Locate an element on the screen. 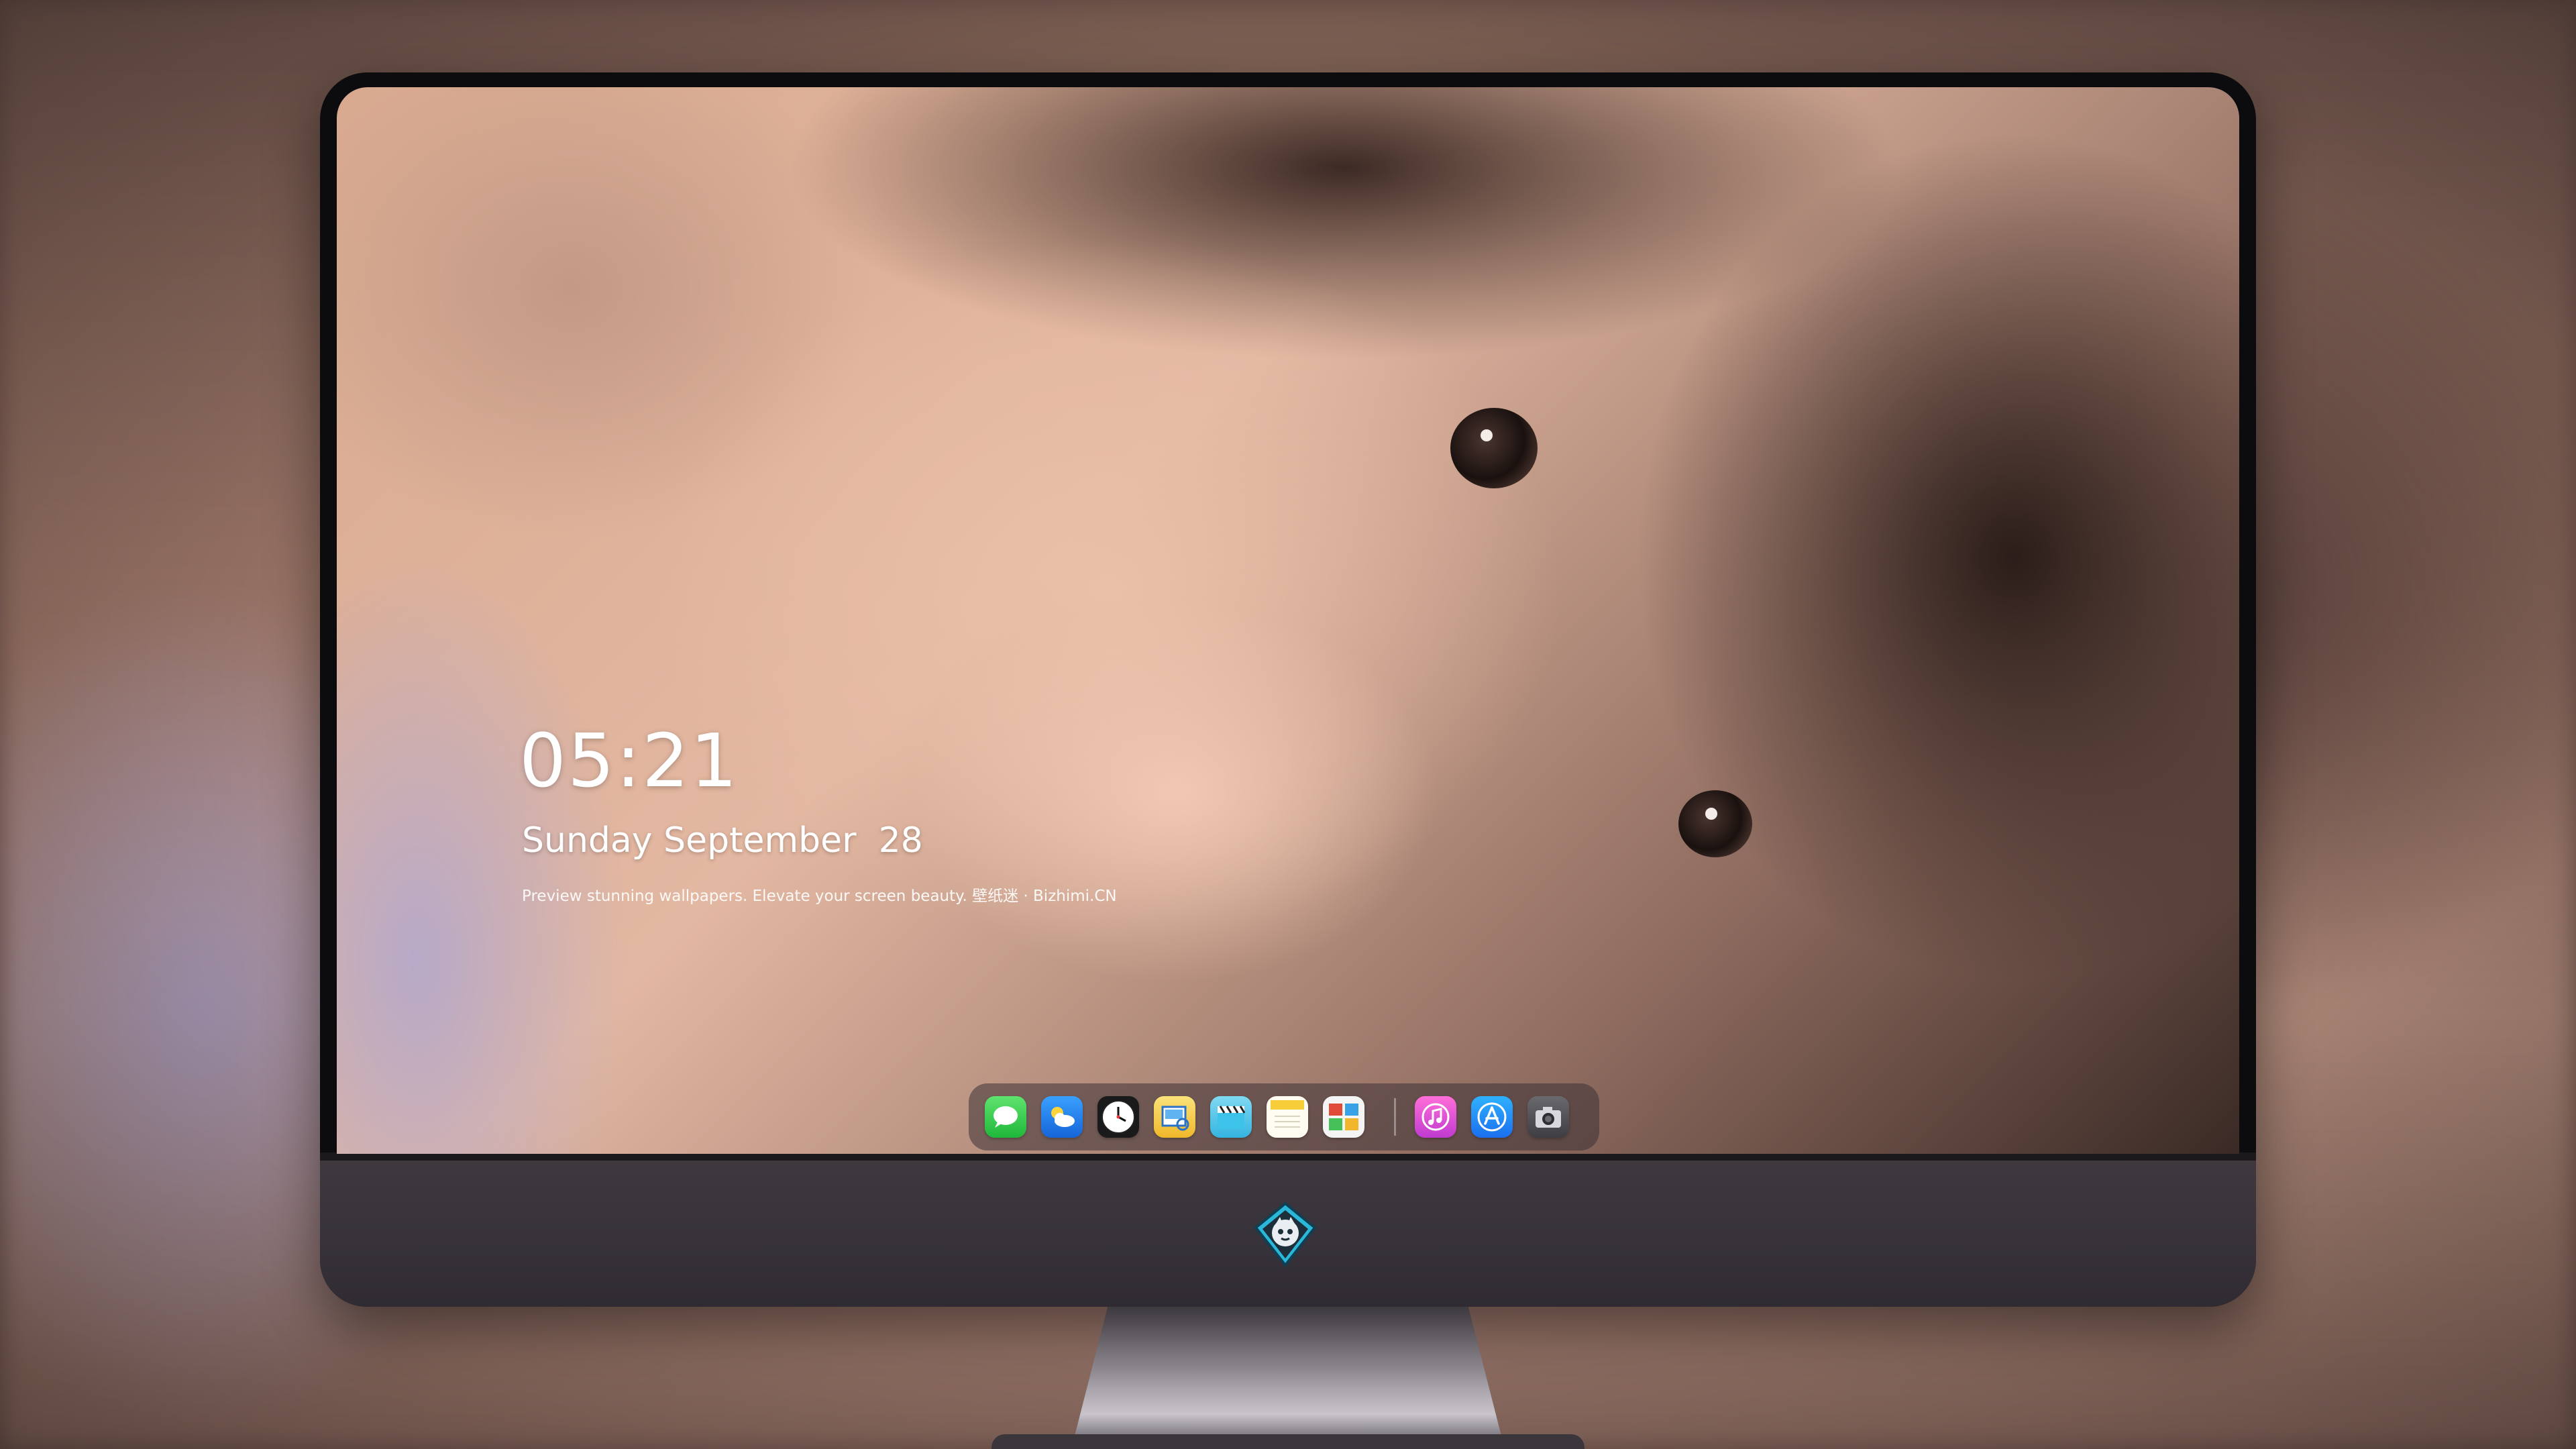 This screenshot has width=2576, height=1449. dock-weather-app is located at coordinates (1062, 1117).